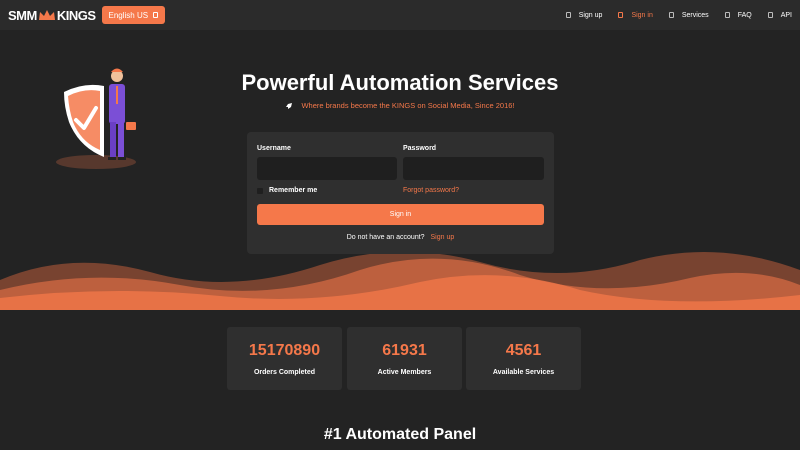  I want to click on nav-item-signup: Sign up, so click(584, 15).